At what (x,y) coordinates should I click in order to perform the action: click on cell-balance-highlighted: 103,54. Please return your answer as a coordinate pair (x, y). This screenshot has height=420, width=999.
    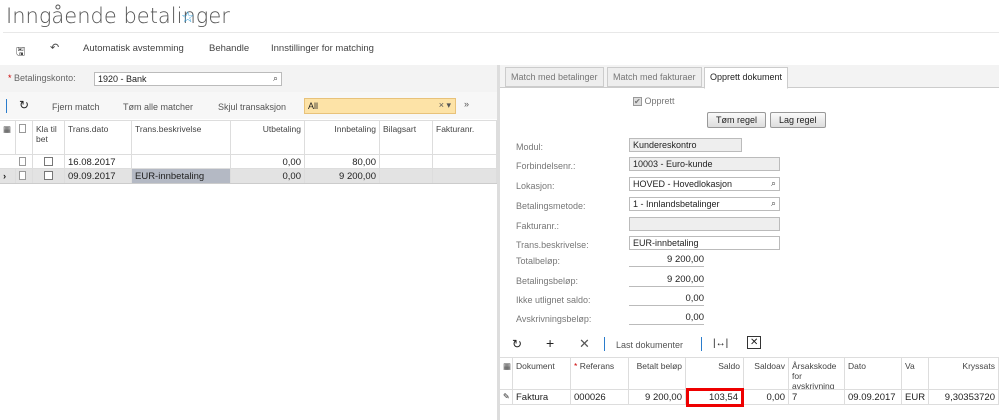
    Looking at the image, I should click on (715, 397).